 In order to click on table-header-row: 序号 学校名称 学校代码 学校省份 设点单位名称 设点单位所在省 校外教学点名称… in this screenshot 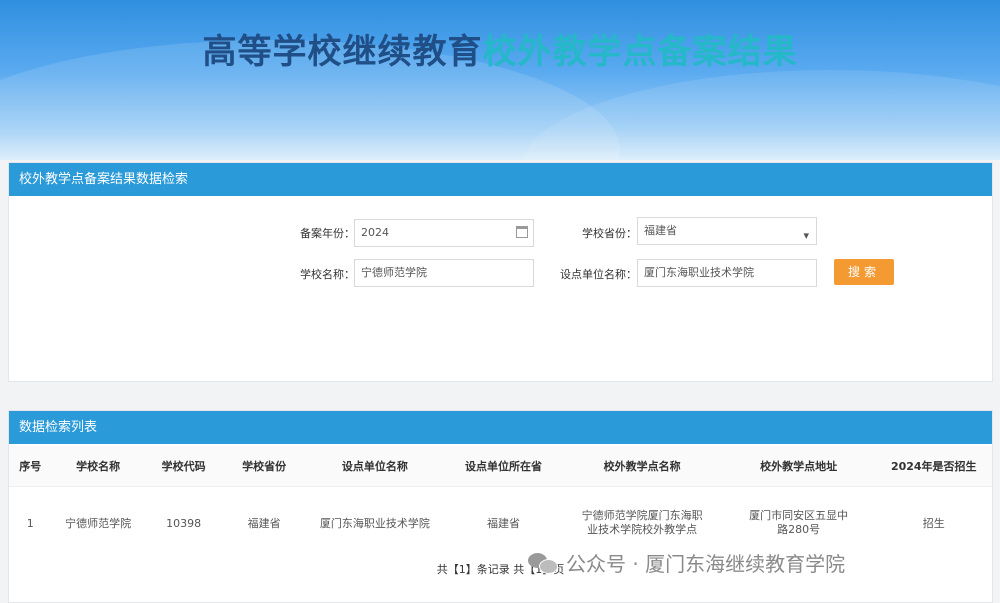, I will do `click(500, 466)`.